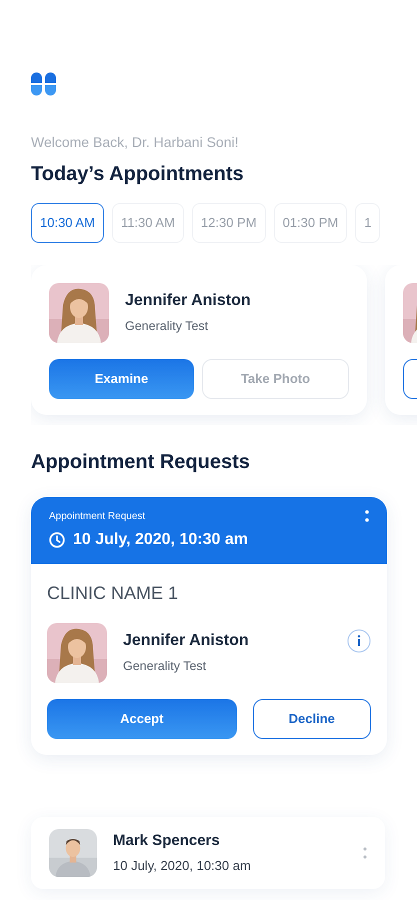  What do you see at coordinates (135, 142) in the screenshot?
I see `welcome-text: Welcome Back, Dr. Harbani Soni!` at bounding box center [135, 142].